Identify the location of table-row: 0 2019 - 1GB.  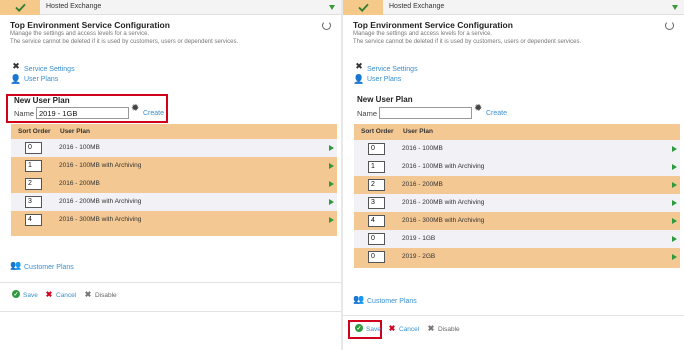
(517, 239).